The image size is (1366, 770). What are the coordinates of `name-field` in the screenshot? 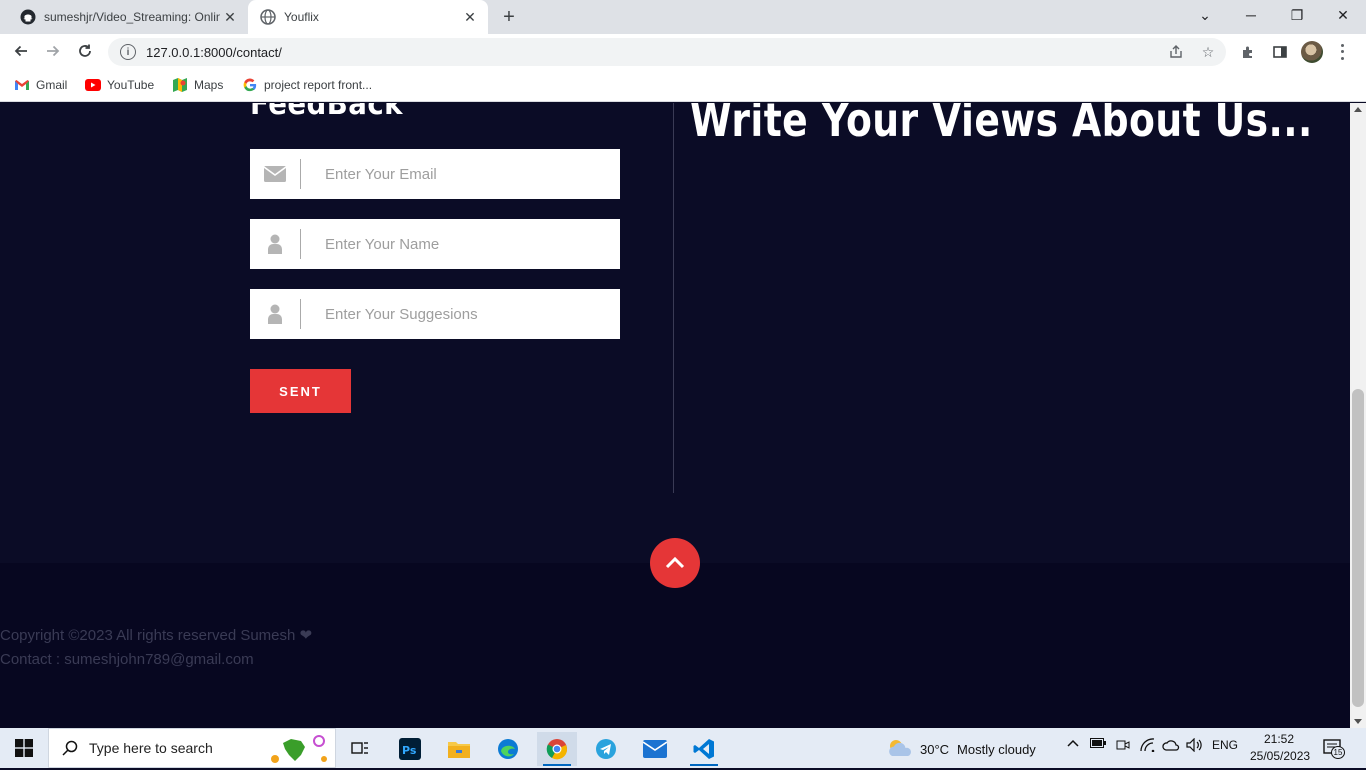 It's located at (435, 244).